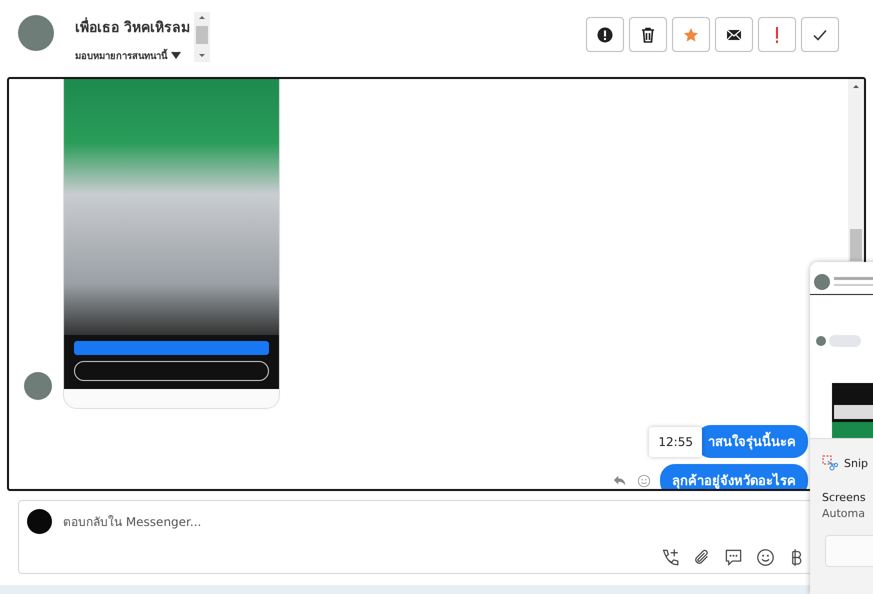  What do you see at coordinates (844, 497) in the screenshot?
I see `notification-title: Screens` at bounding box center [844, 497].